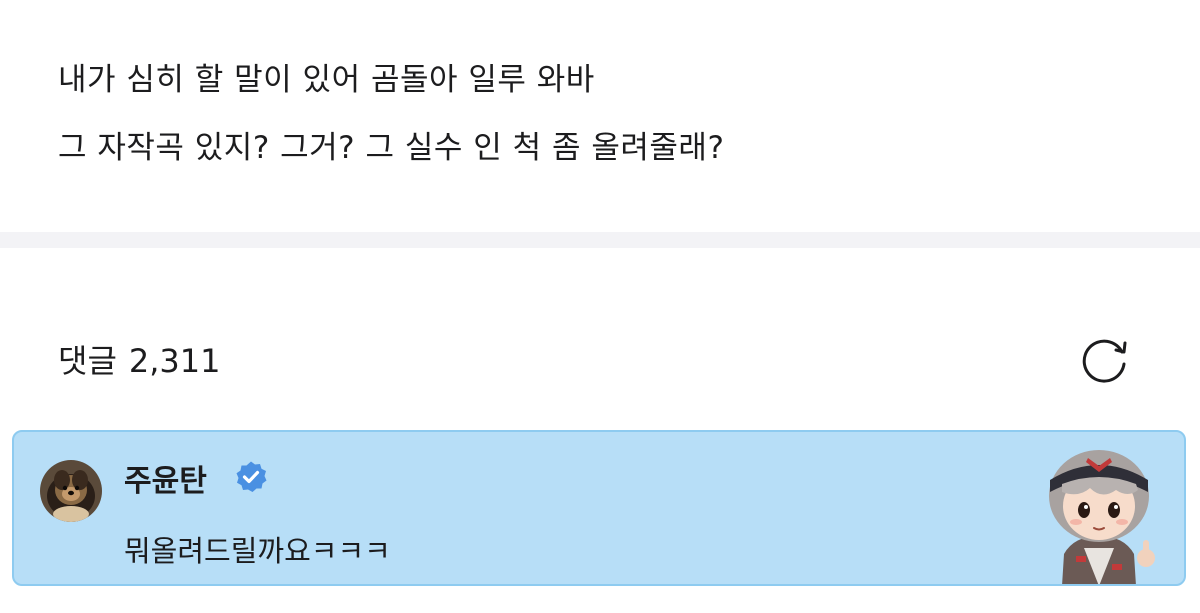  I want to click on post-text-line-1: 내가 심히 할 말이 있어 곰돌아 일루 와바, so click(326, 80).